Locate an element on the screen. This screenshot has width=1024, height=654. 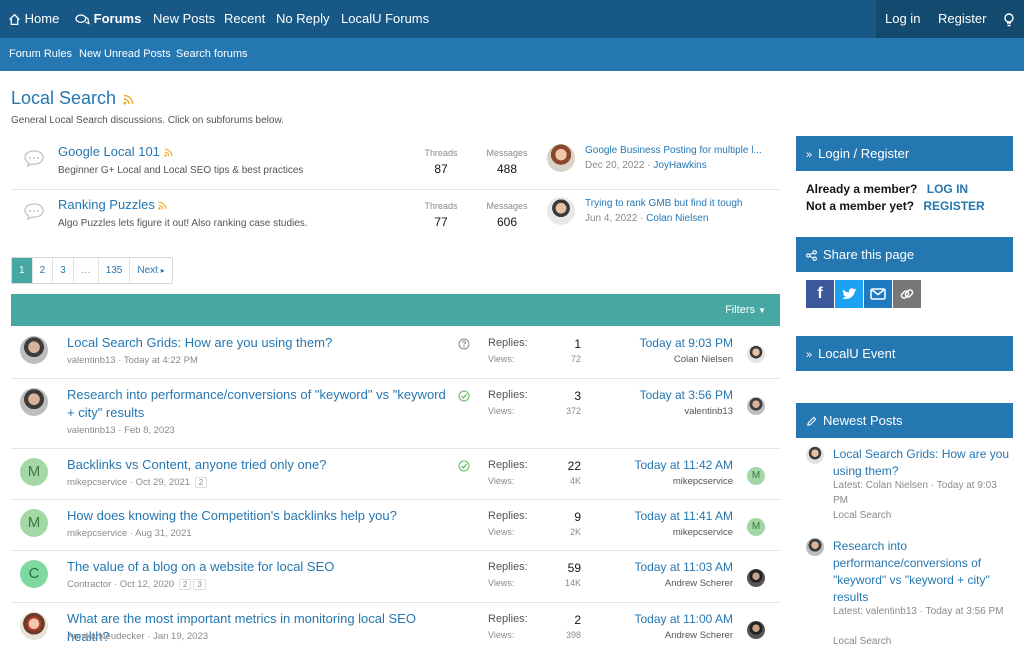
nav-home: Home is located at coordinates (33, 19).